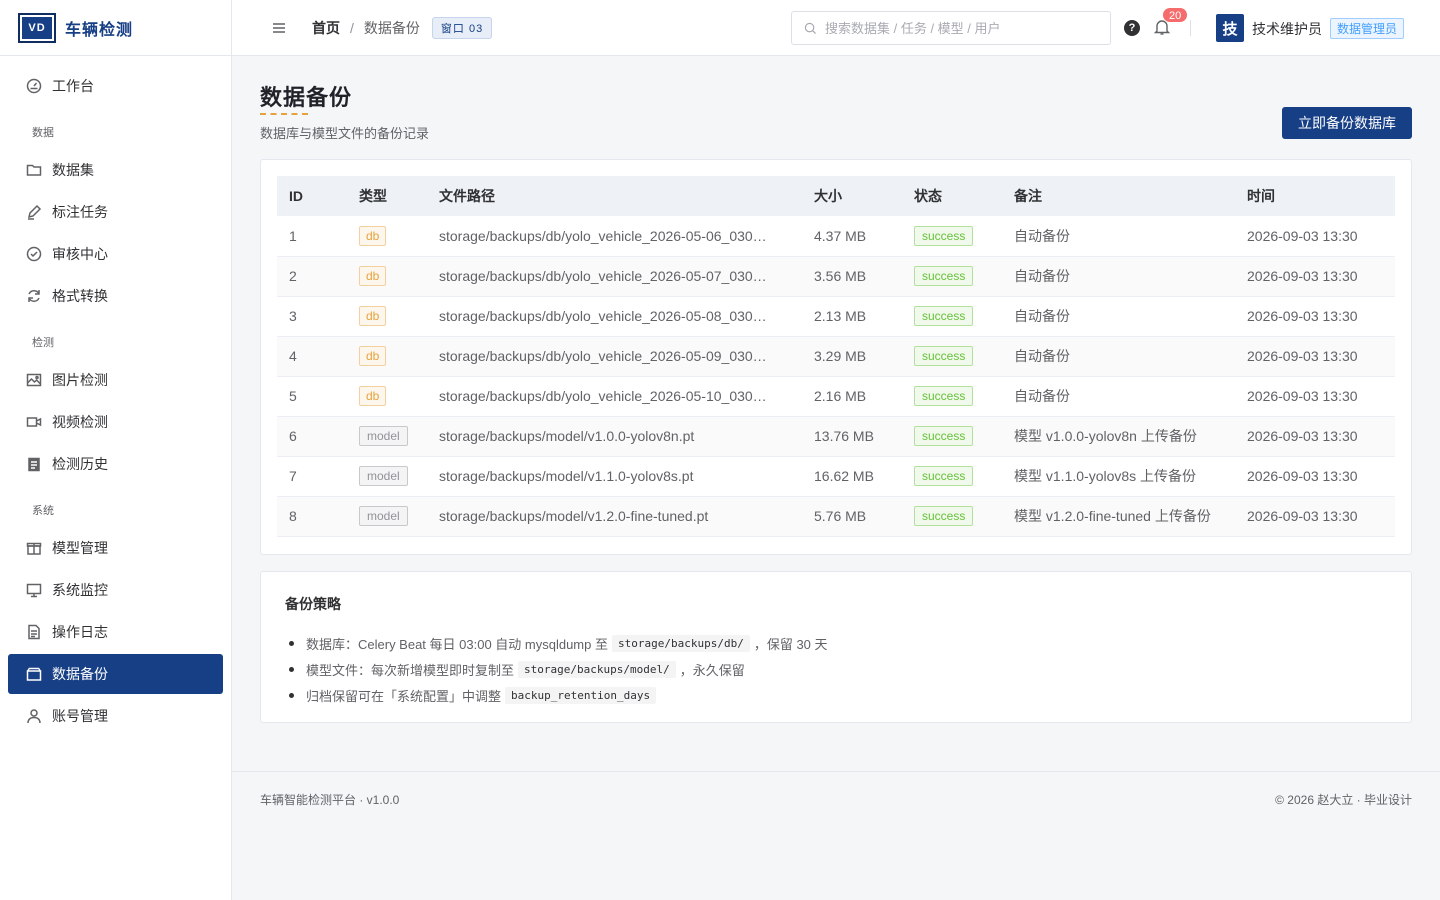 The height and width of the screenshot is (900, 1440). What do you see at coordinates (1132, 28) in the screenshot?
I see `help-icon: ?` at bounding box center [1132, 28].